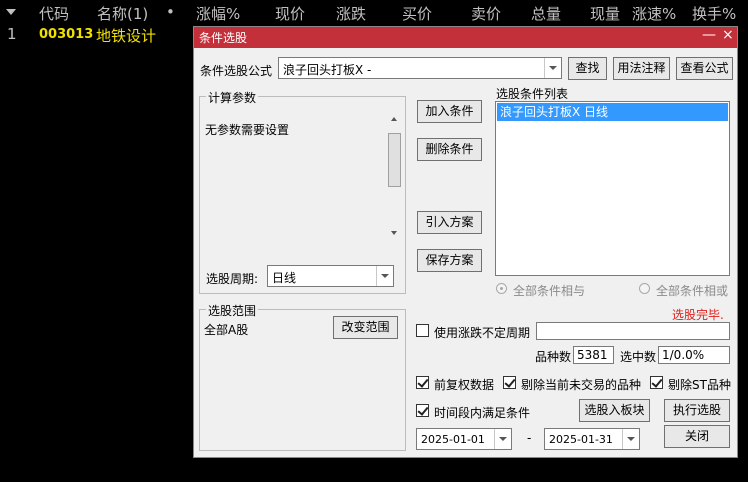 This screenshot has width=748, height=482. Describe the element at coordinates (422, 410) in the screenshot. I see `time-range-checkbox` at that location.